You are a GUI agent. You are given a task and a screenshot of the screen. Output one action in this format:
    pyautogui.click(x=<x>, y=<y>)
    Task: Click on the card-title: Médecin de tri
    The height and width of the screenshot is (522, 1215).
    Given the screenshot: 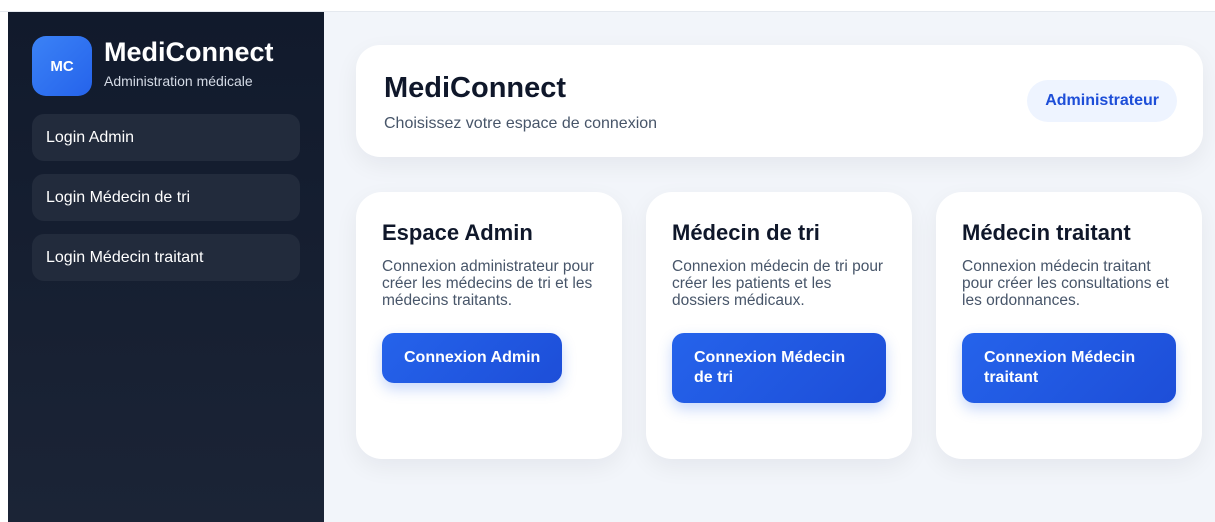 What is the action you would take?
    pyautogui.click(x=746, y=232)
    